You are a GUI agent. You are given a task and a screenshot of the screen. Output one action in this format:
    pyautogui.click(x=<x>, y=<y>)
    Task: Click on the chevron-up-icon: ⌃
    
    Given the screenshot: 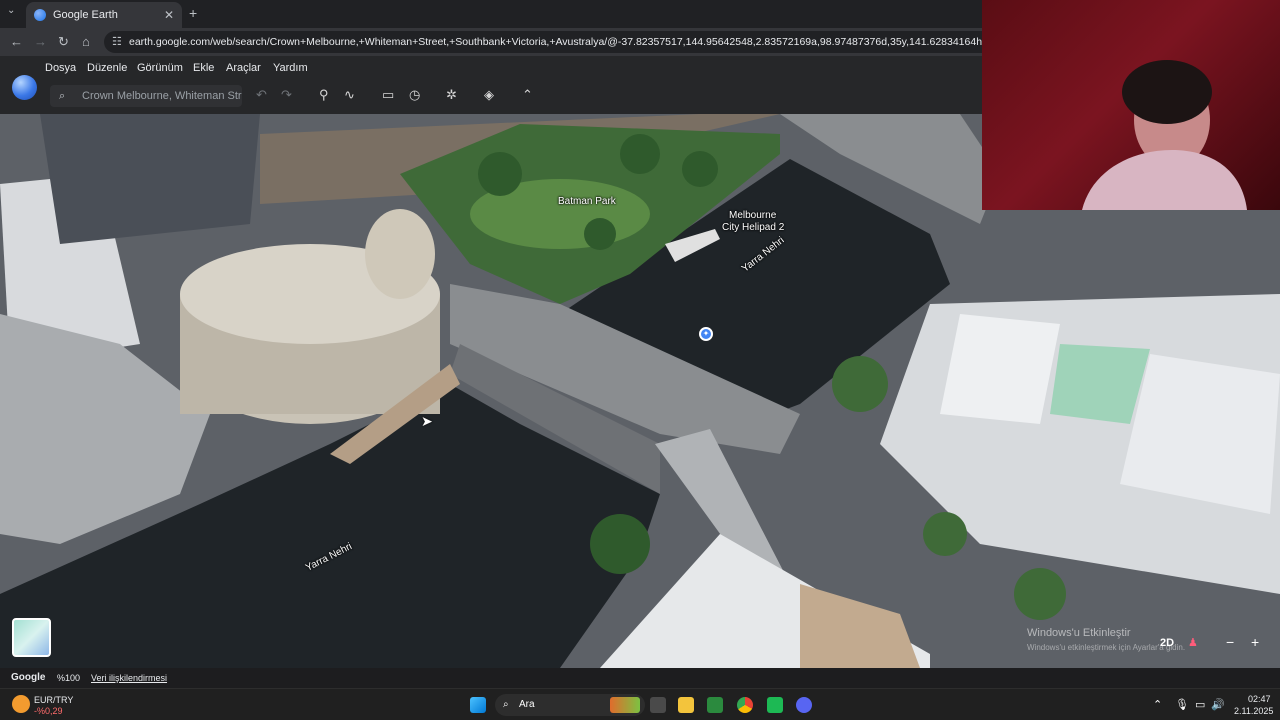 What is the action you would take?
    pyautogui.click(x=527, y=95)
    